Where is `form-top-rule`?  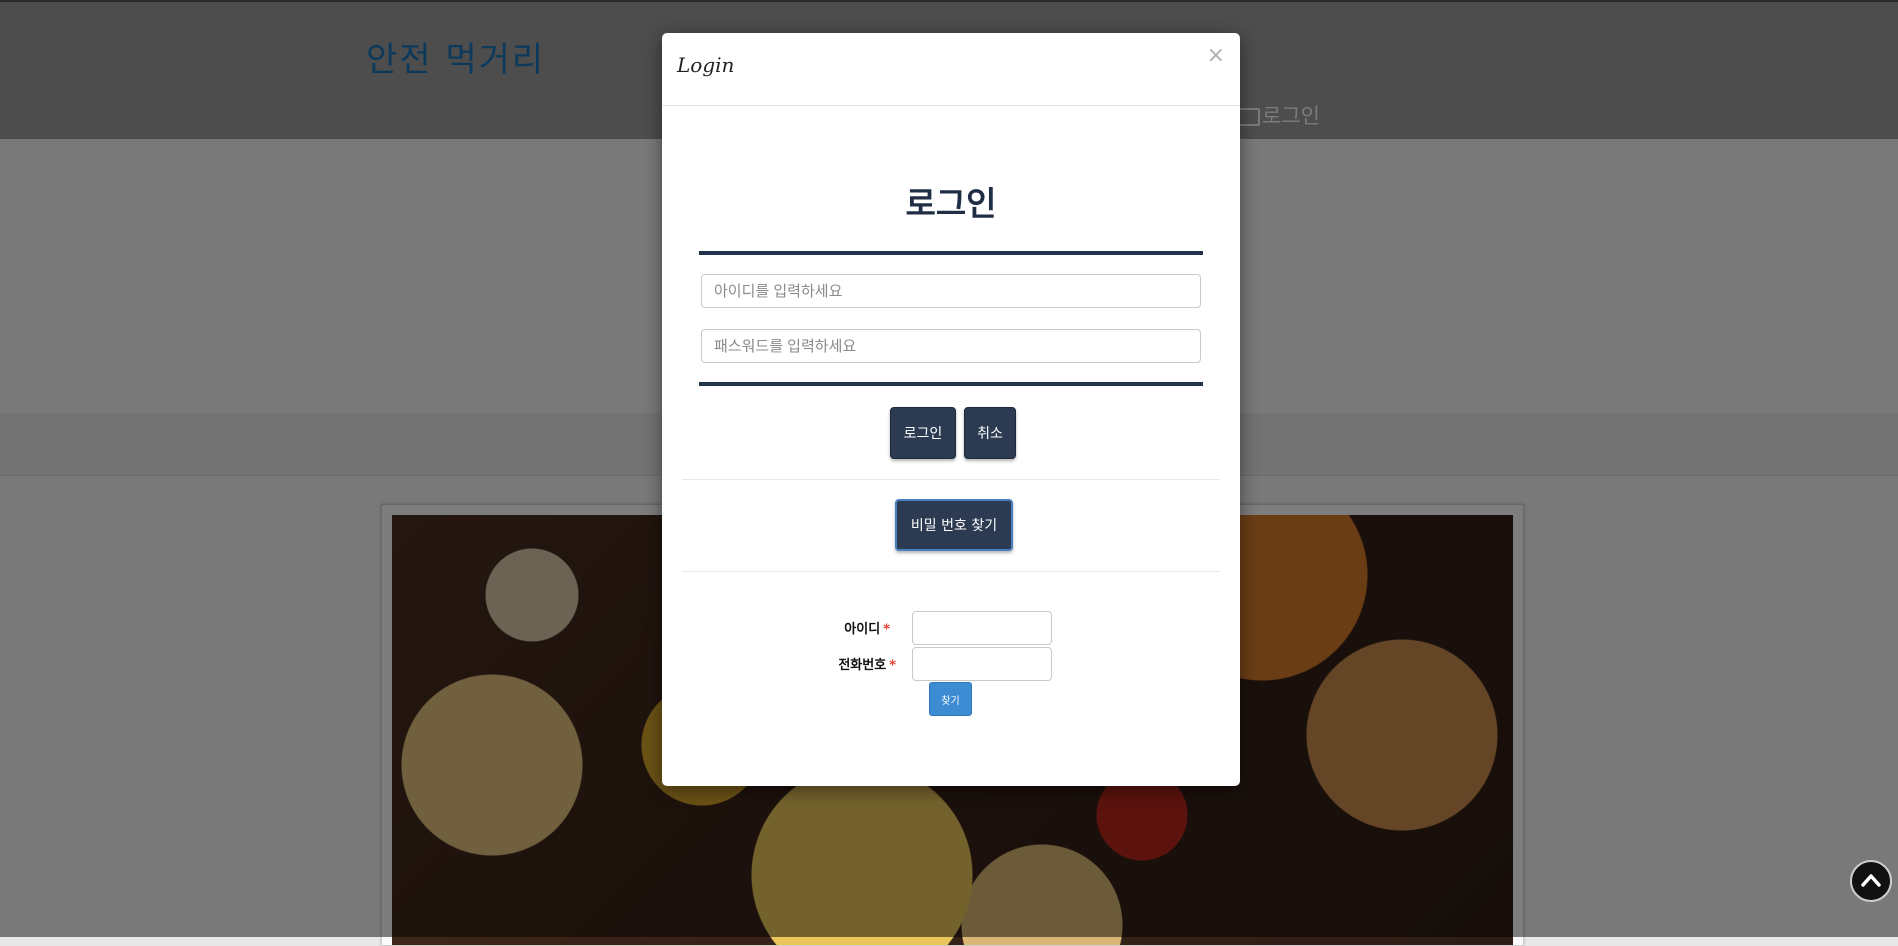 form-top-rule is located at coordinates (951, 253).